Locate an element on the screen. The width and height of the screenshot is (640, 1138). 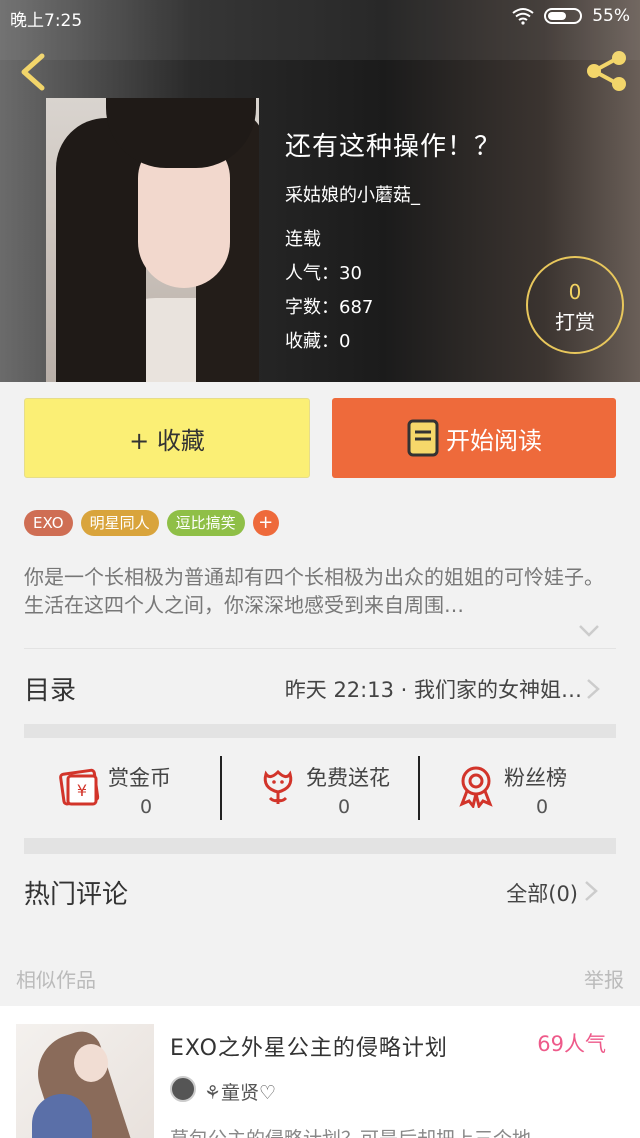
stat-fans: 粉丝榜 0 is located at coordinates (518, 788).